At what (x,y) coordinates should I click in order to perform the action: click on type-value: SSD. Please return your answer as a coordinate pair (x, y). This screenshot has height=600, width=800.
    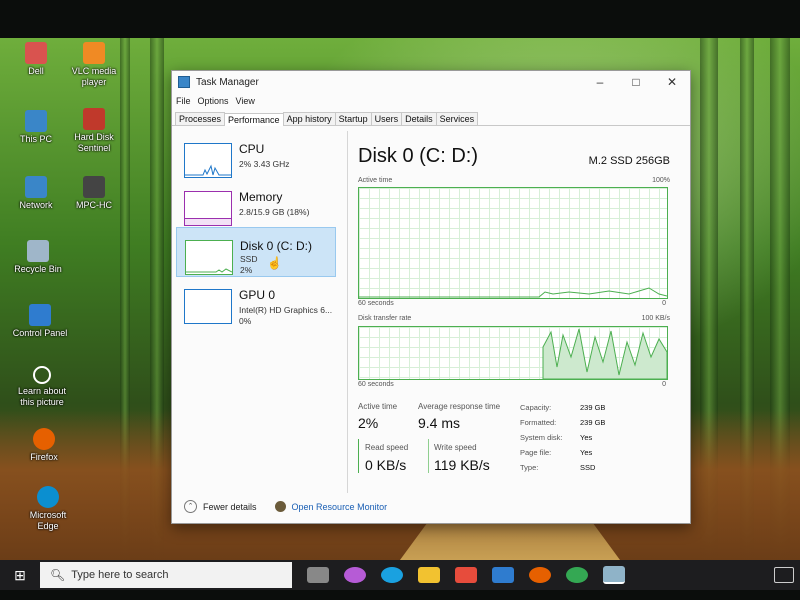
    Looking at the image, I should click on (588, 467).